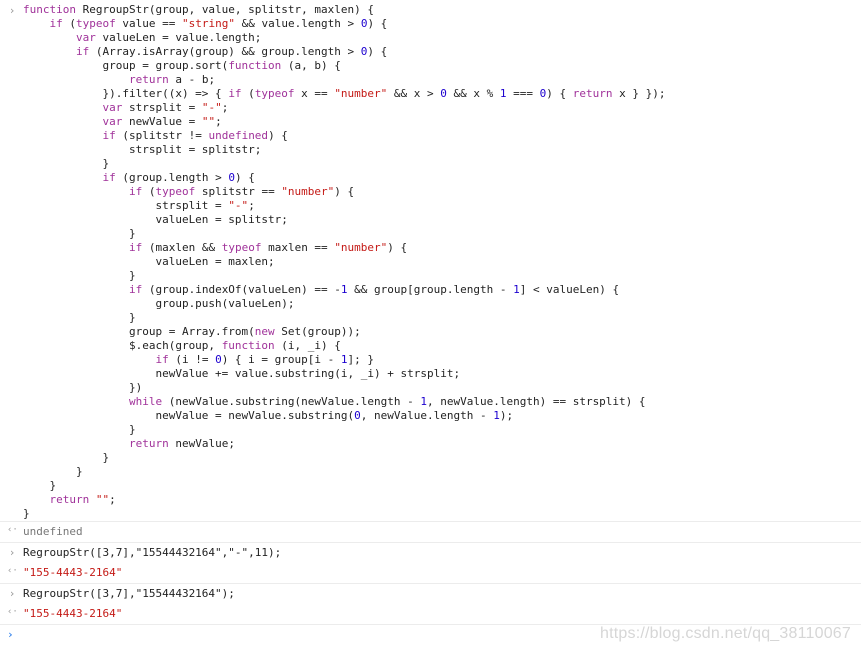  Describe the element at coordinates (142, 149) in the screenshot. I see `code-line: strsplit = splitstr;` at that location.